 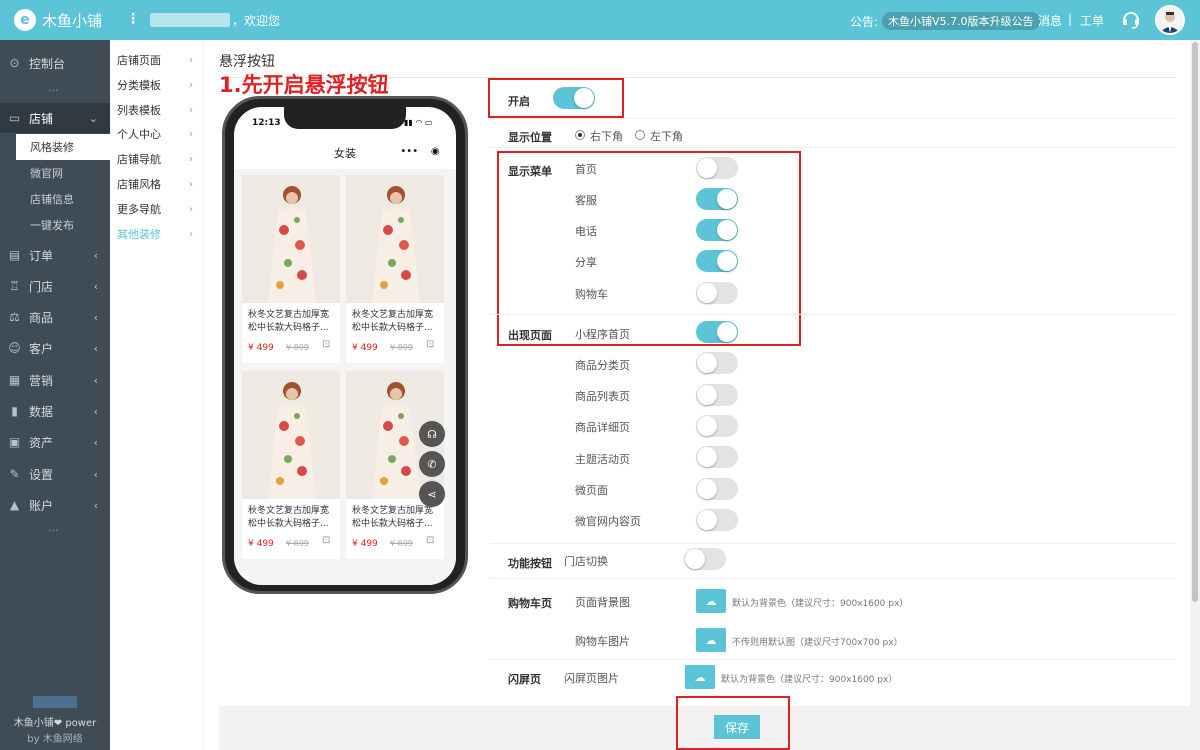 What do you see at coordinates (717, 293) in the screenshot?
I see `menu-cart-switch` at bounding box center [717, 293].